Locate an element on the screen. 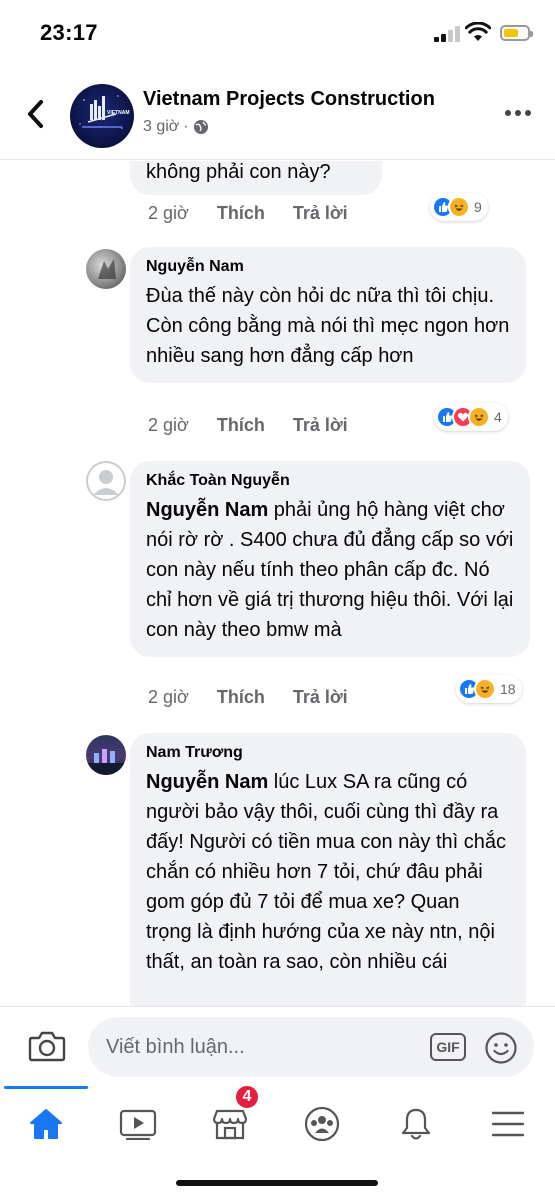 The height and width of the screenshot is (1200, 555). home-icon is located at coordinates (46, 1124).